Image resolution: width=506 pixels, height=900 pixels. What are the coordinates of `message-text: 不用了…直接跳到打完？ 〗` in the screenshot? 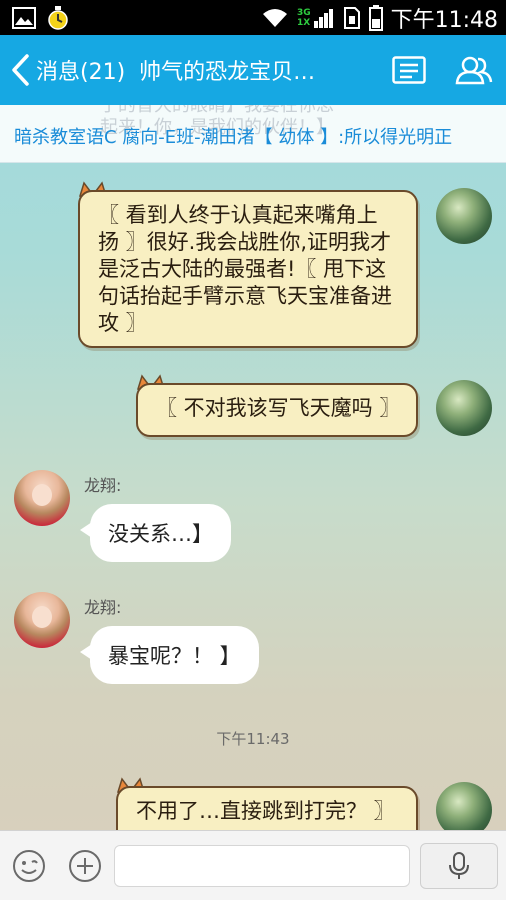 It's located at (265, 811).